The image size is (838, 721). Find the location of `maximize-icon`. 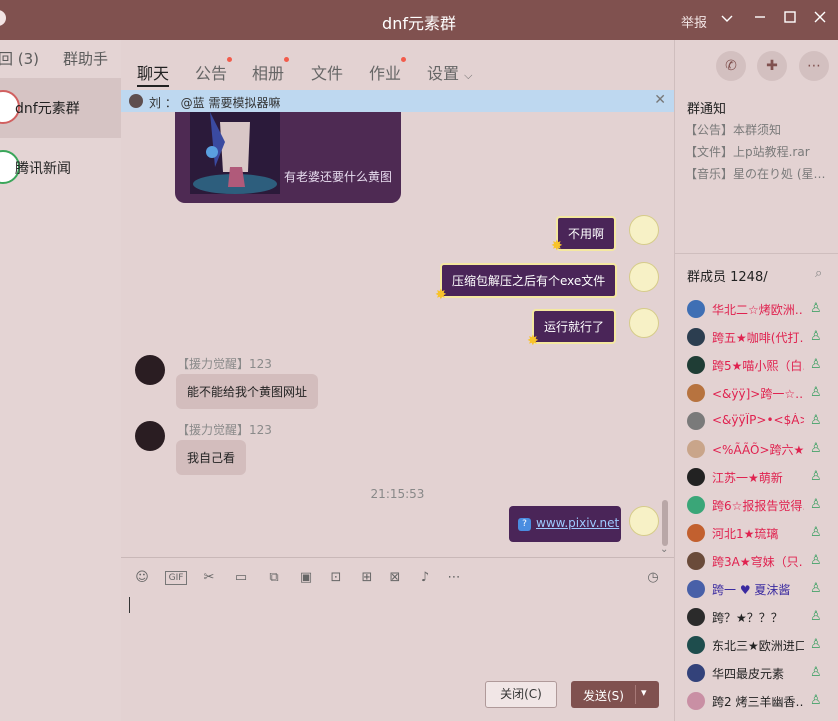

maximize-icon is located at coordinates (790, 19).